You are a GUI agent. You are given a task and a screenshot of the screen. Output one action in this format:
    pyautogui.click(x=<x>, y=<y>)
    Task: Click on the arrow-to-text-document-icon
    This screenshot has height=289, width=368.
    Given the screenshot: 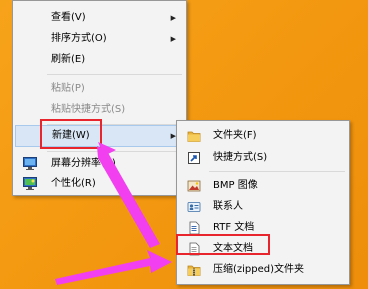 What is the action you would take?
    pyautogui.click(x=113, y=267)
    